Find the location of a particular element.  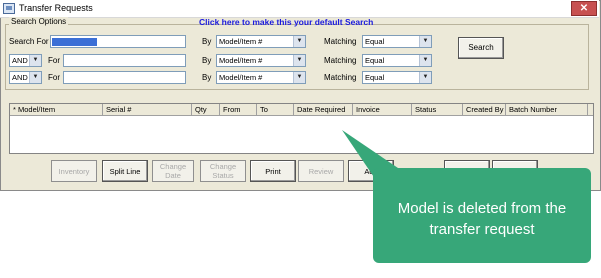

column-header-to: To is located at coordinates (275, 110).